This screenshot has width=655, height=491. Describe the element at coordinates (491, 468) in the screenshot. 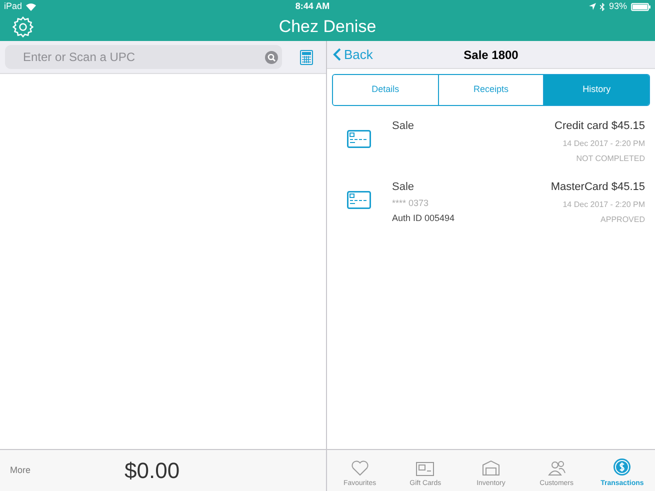

I see `warehouse-icon` at that location.